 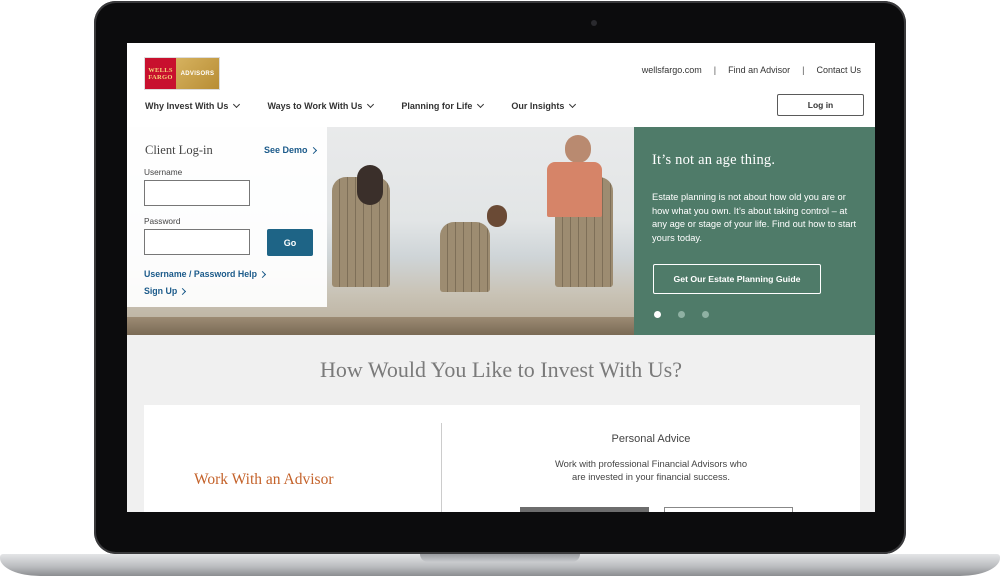 What do you see at coordinates (497, 216) in the screenshot?
I see `child-head` at bounding box center [497, 216].